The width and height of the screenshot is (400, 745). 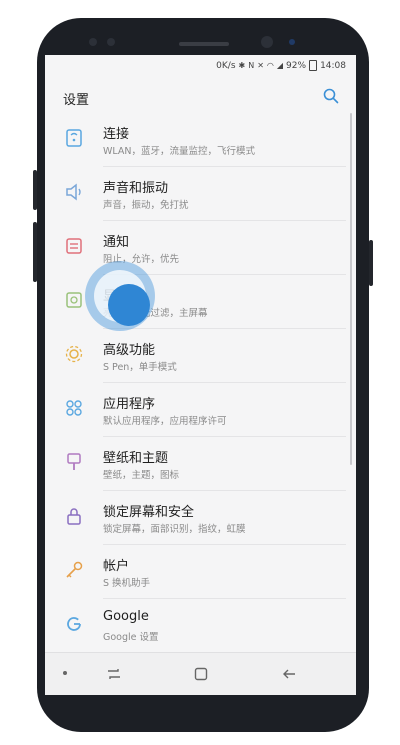 I want to click on key-icon, so click(x=74, y=570).